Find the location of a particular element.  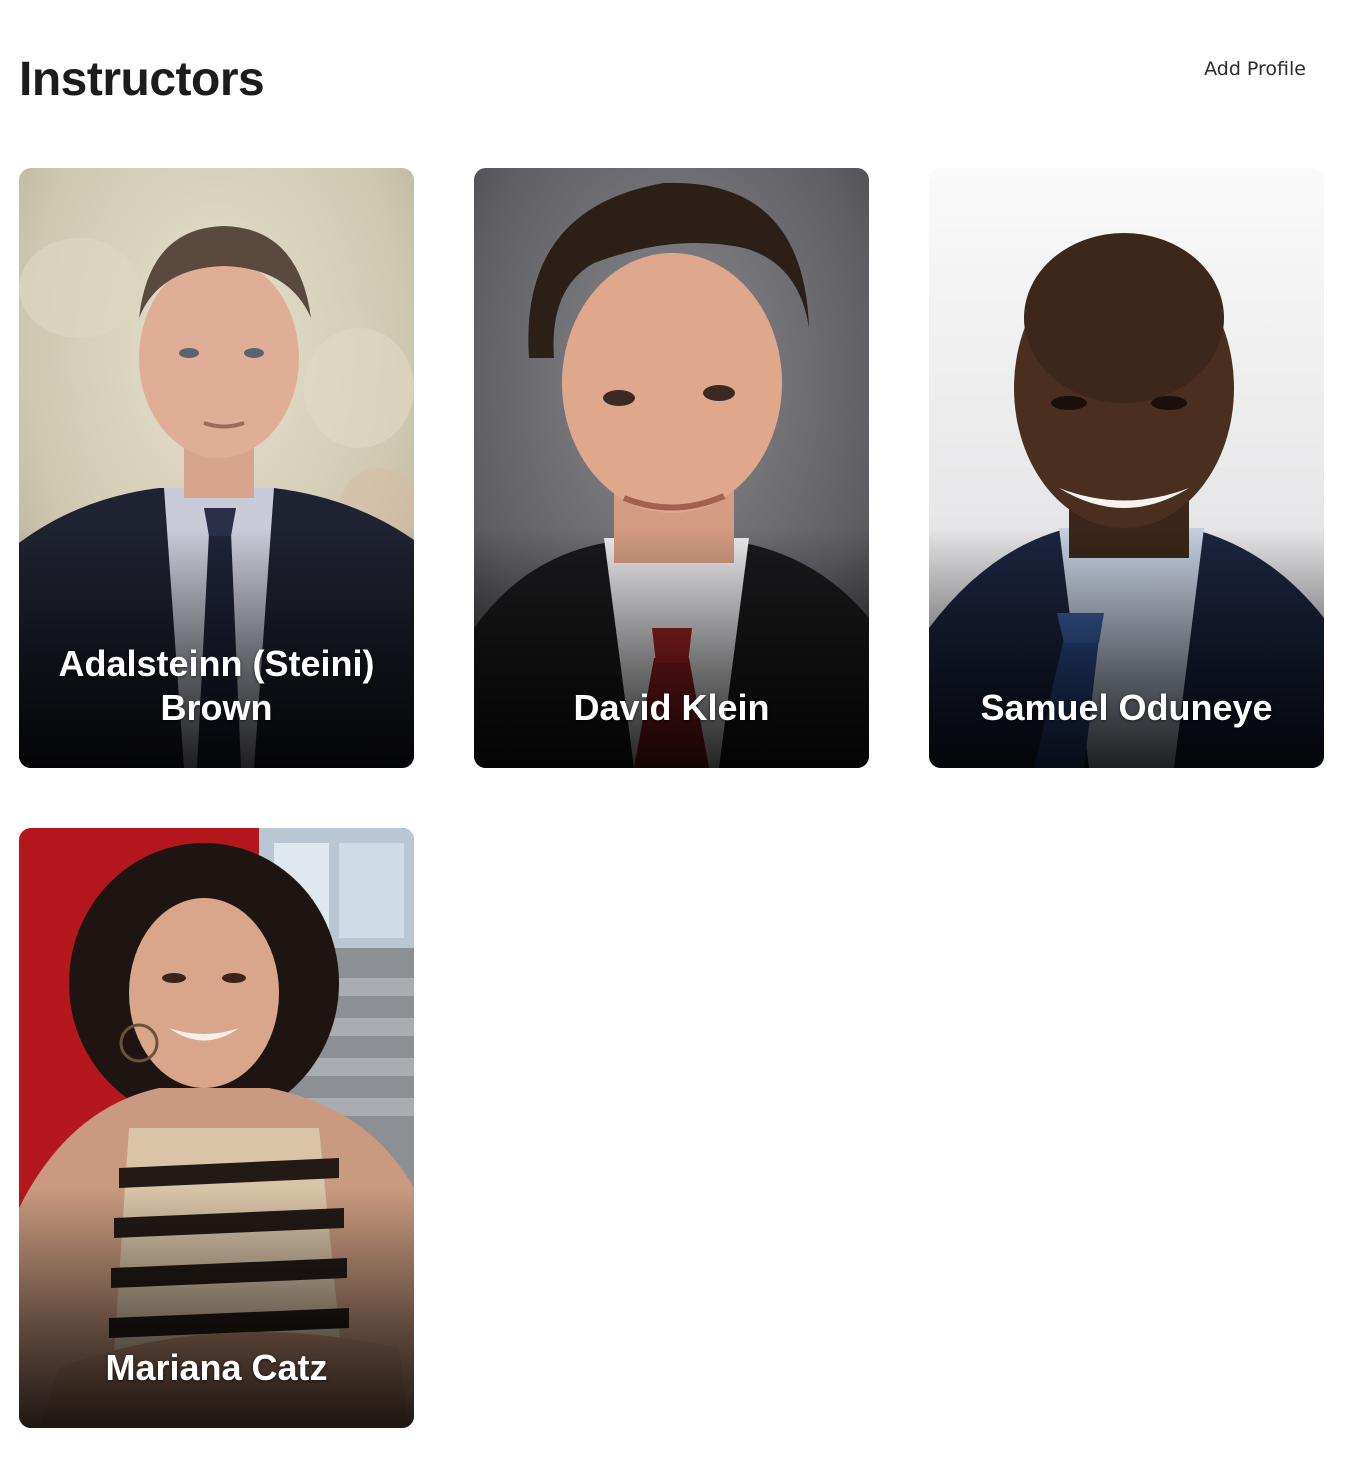

instructor-name: Samuel Oduneye is located at coordinates (1126, 707).